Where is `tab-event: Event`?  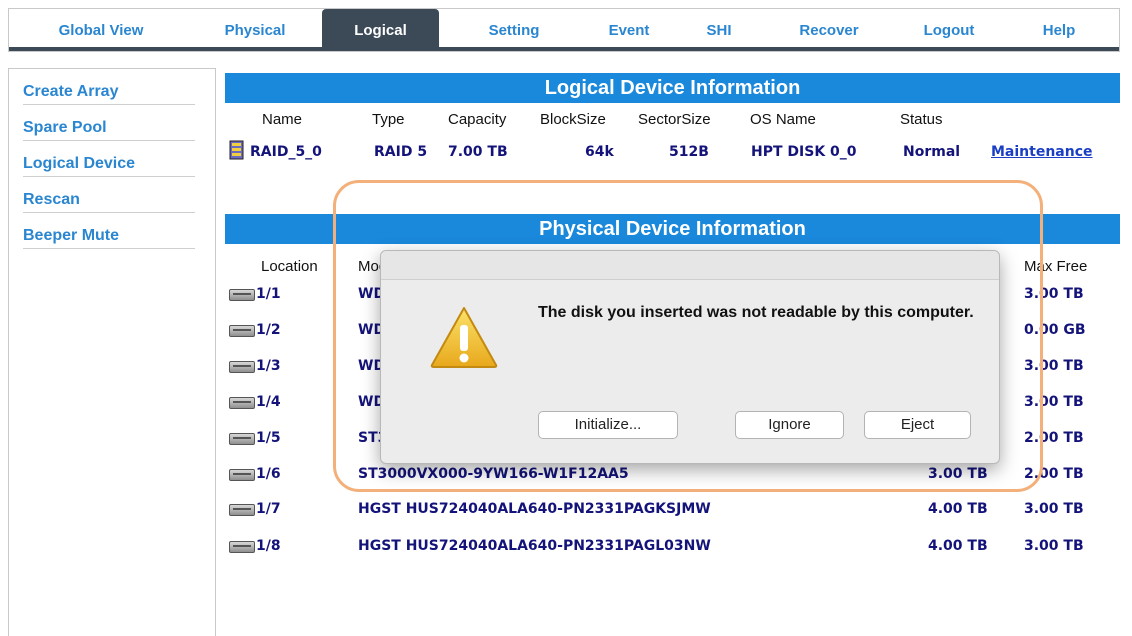
tab-event: Event is located at coordinates (629, 29).